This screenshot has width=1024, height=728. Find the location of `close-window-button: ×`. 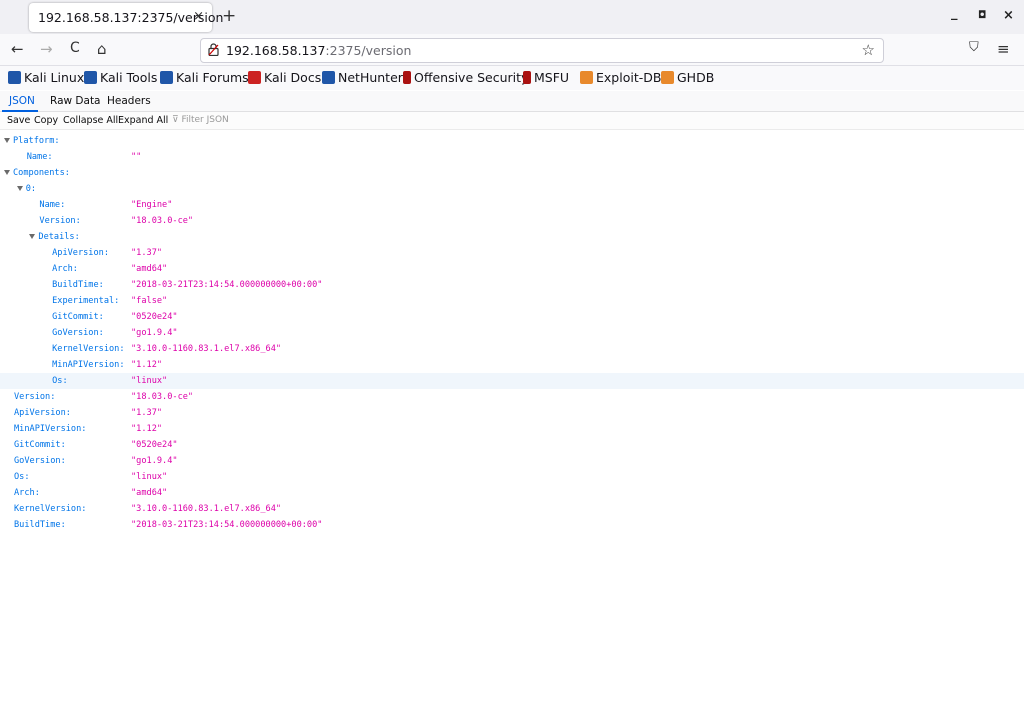

close-window-button: × is located at coordinates (1008, 15).